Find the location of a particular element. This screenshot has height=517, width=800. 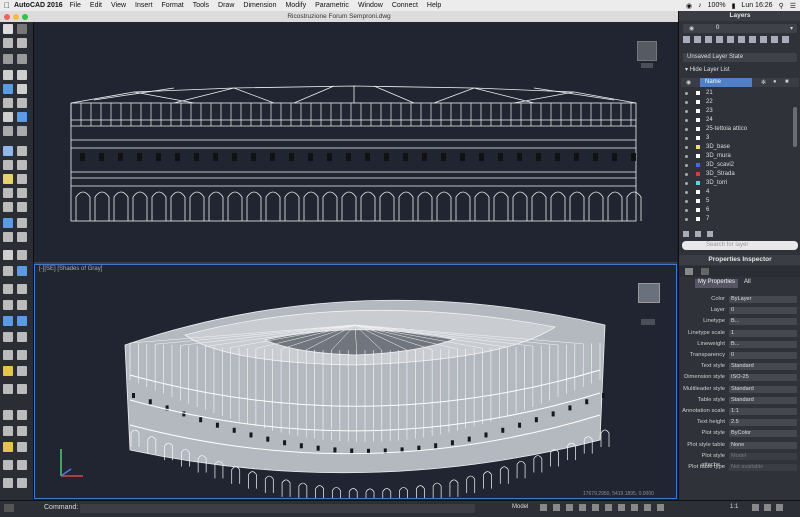

measure-tool-icon is located at coordinates (8, 465).